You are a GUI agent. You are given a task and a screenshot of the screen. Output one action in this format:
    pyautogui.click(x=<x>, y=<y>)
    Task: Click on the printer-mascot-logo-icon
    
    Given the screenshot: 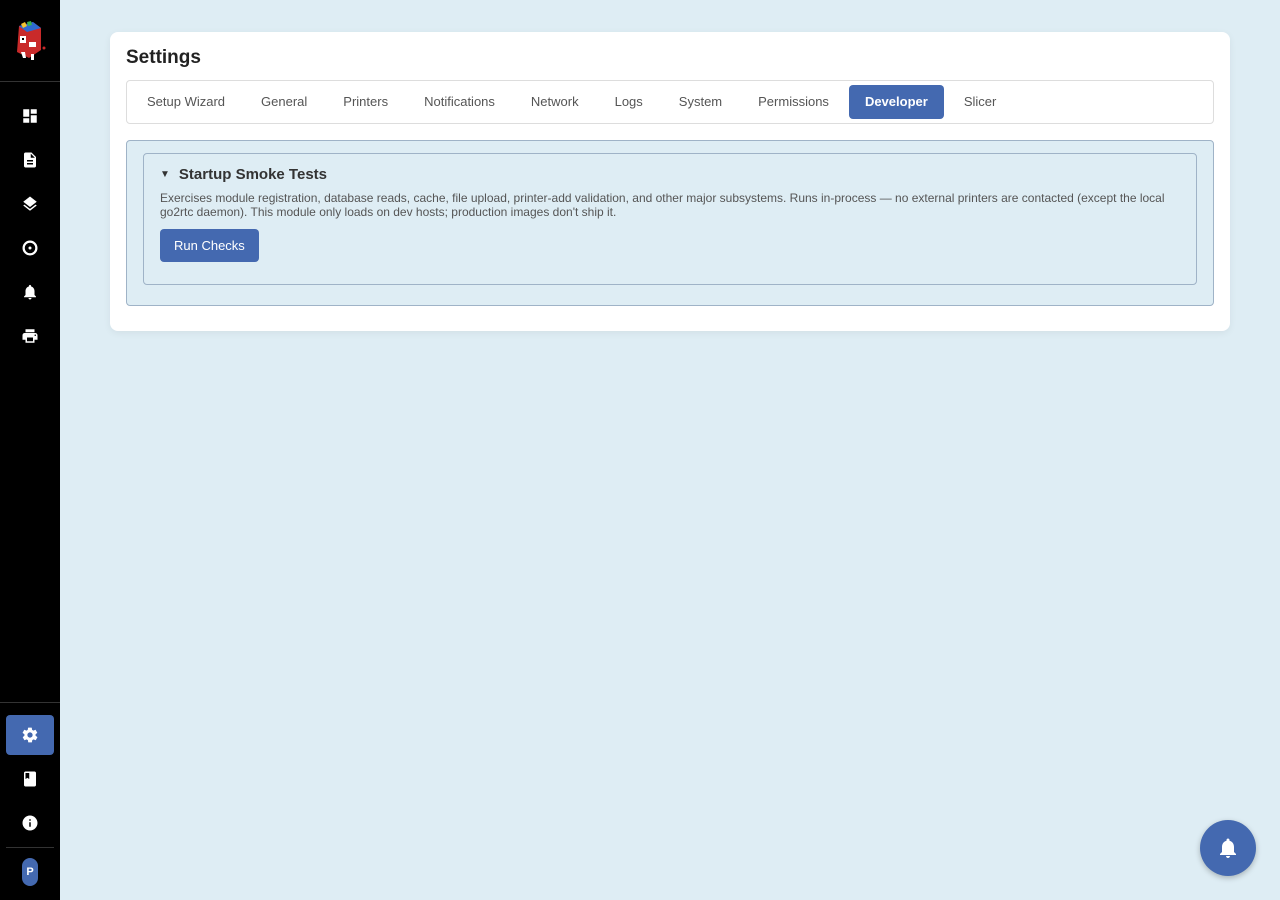 What is the action you would take?
    pyautogui.click(x=31, y=40)
    